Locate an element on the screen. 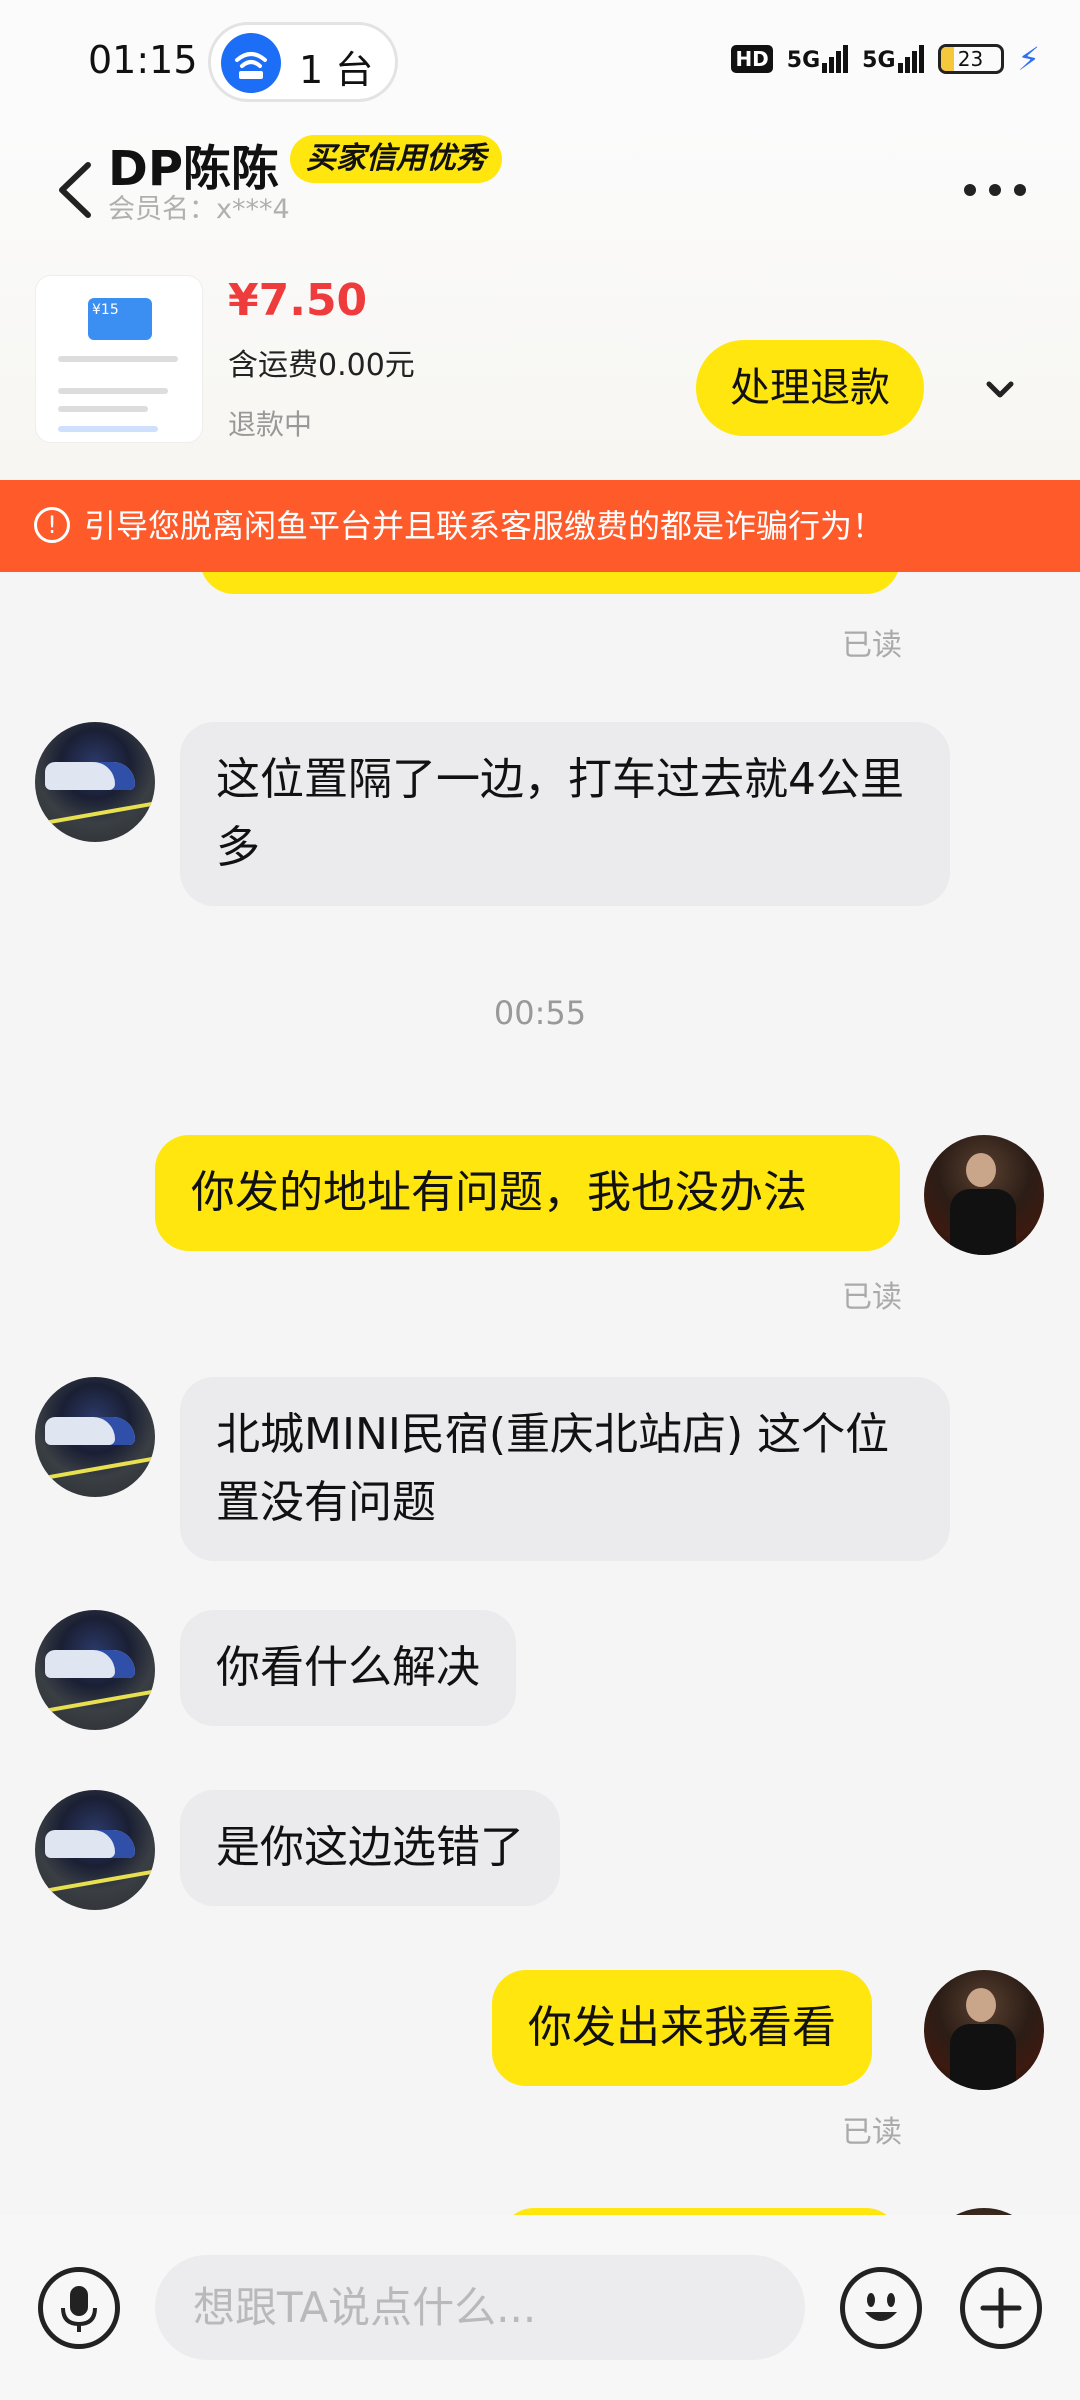 This screenshot has width=1080, height=2400. input-bar is located at coordinates (540, 2307).